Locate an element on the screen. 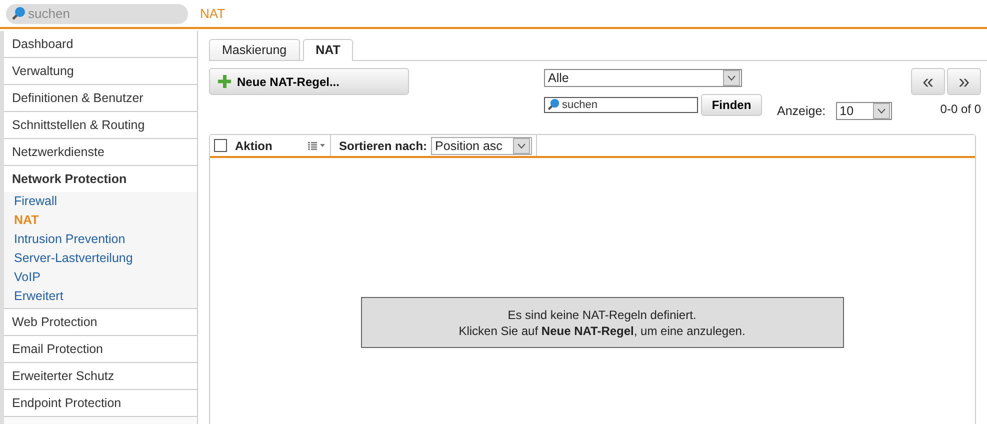 The width and height of the screenshot is (987, 424). sort-select: Position asc is located at coordinates (481, 145).